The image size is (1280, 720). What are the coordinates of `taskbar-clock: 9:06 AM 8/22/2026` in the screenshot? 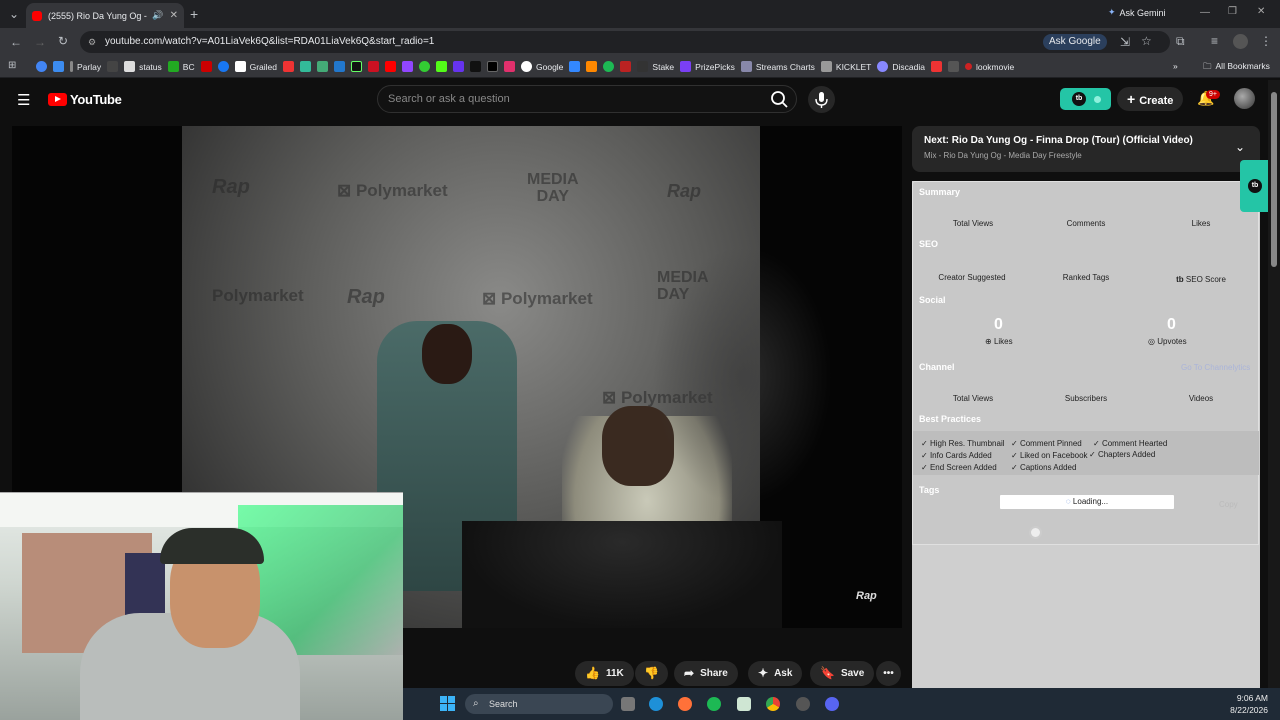 It's located at (1245, 704).